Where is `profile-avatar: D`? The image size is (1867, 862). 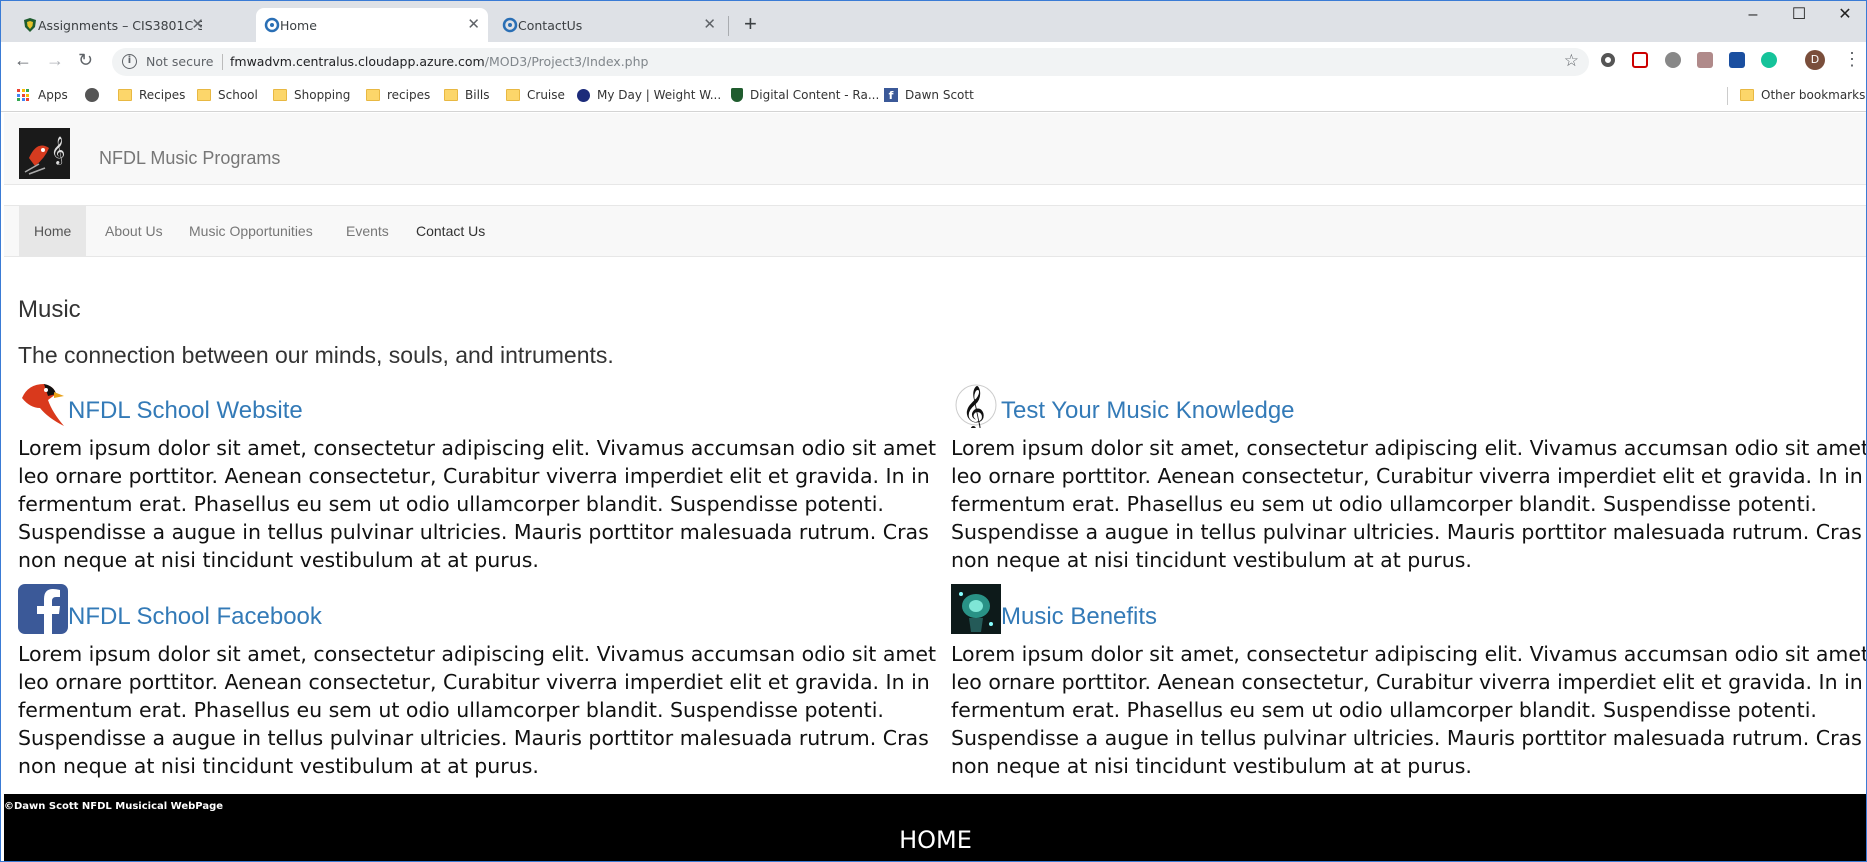
profile-avatar: D is located at coordinates (1815, 60).